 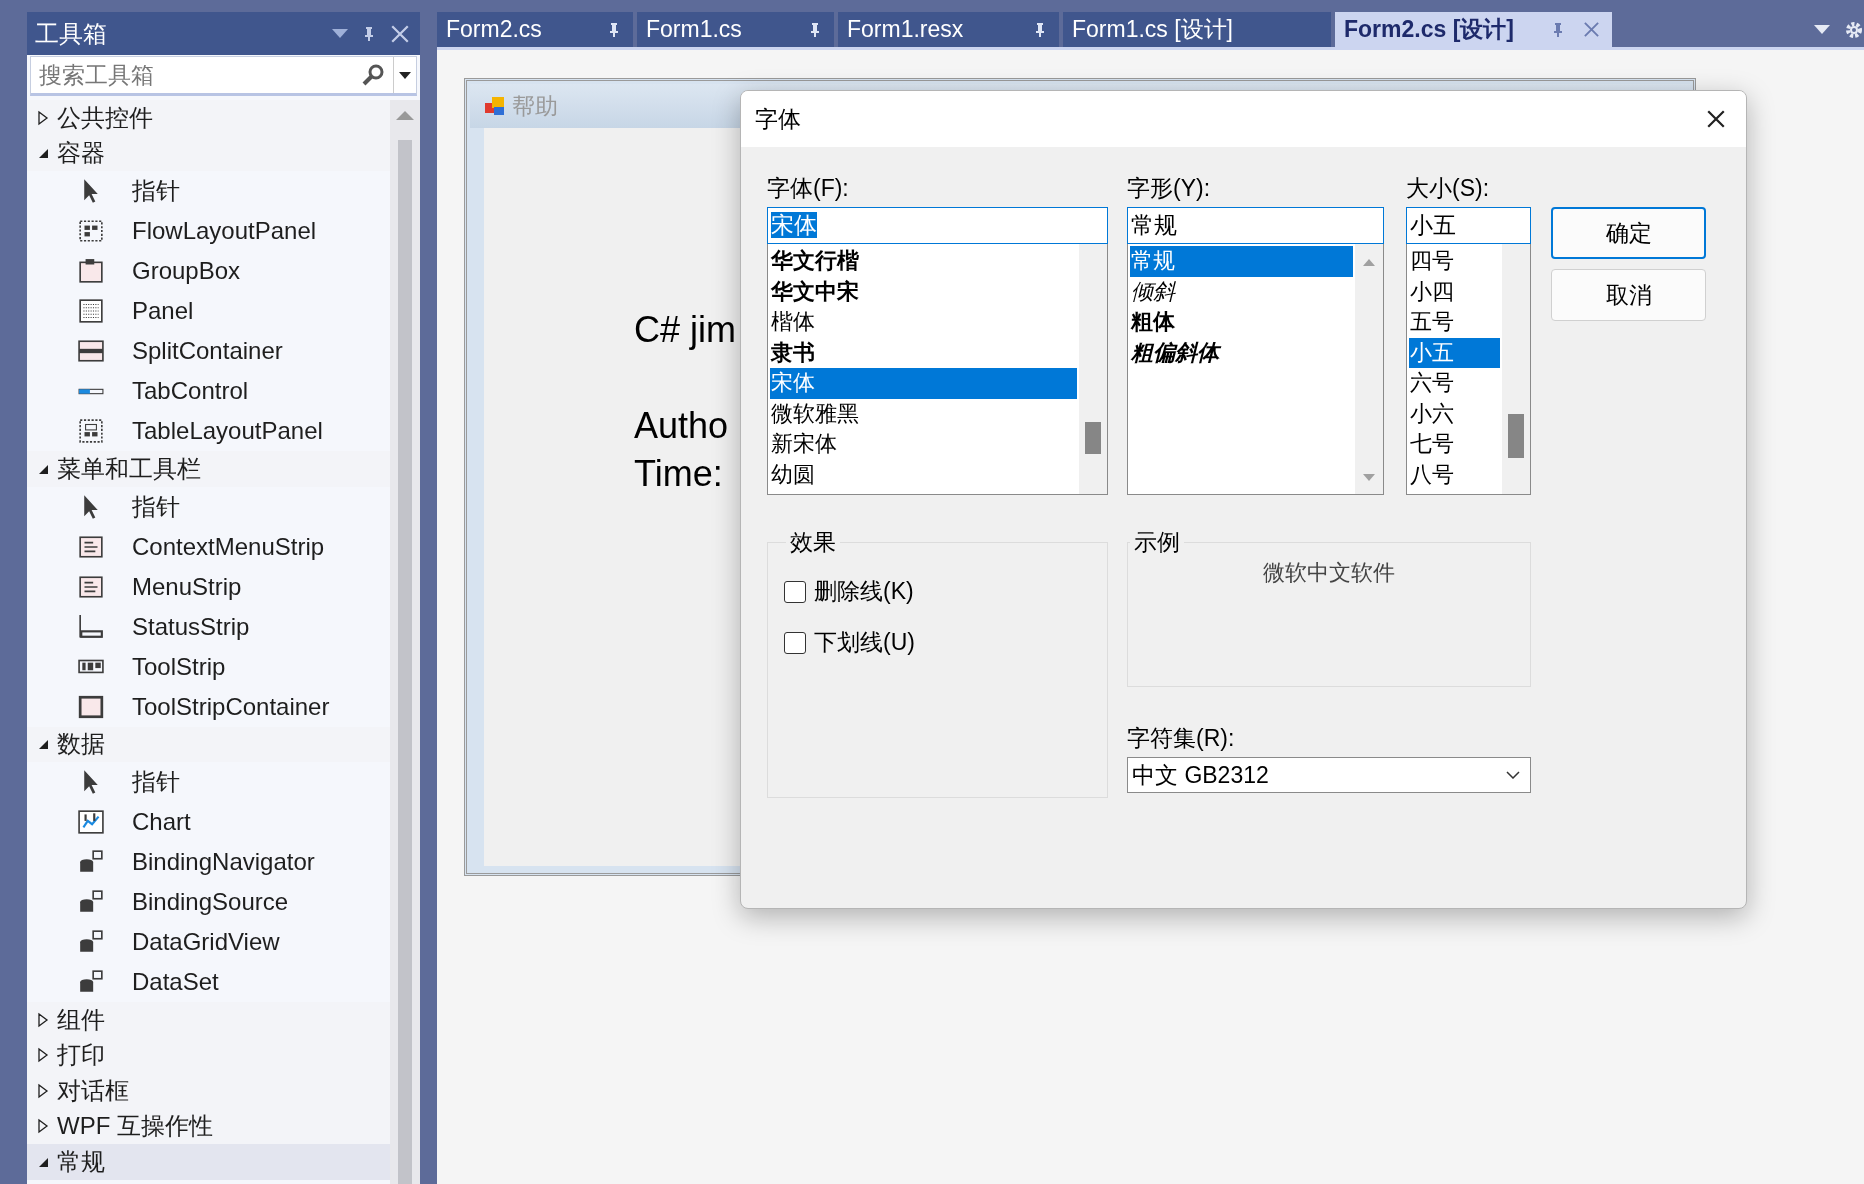 What do you see at coordinates (208, 469) in the screenshot?
I see `category-row: 菜单和工具栏` at bounding box center [208, 469].